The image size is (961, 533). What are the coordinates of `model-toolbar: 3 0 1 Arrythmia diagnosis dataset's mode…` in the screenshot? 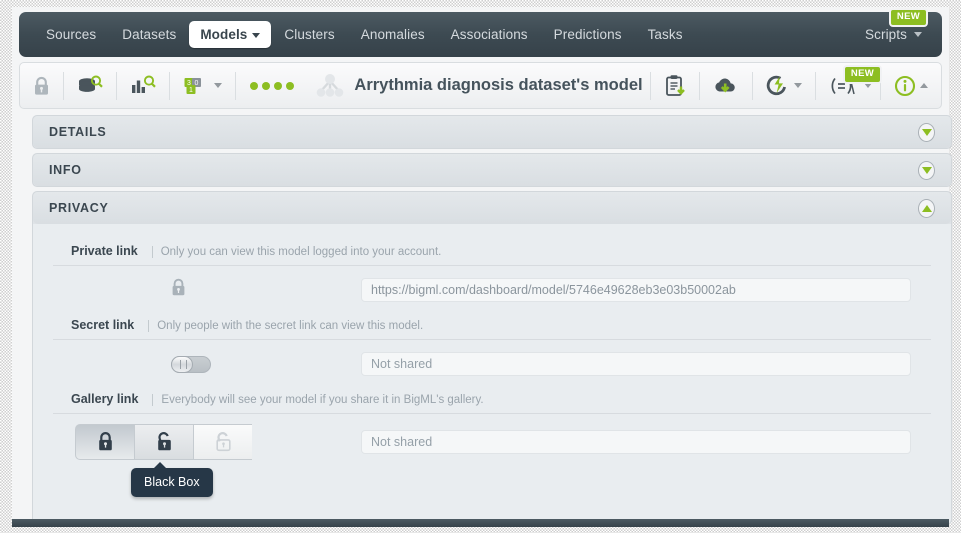 It's located at (480, 85).